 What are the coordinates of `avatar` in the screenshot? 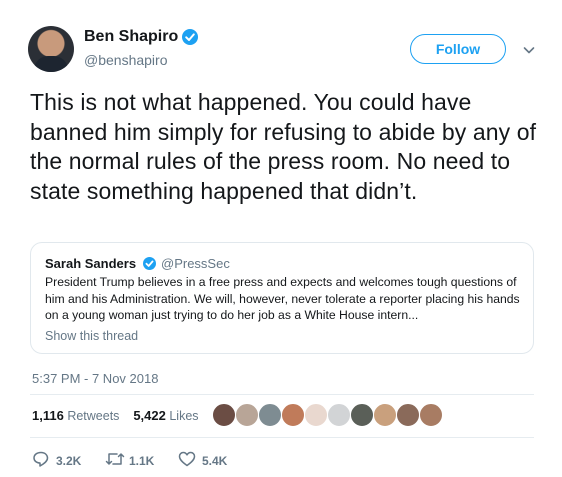 It's located at (51, 49).